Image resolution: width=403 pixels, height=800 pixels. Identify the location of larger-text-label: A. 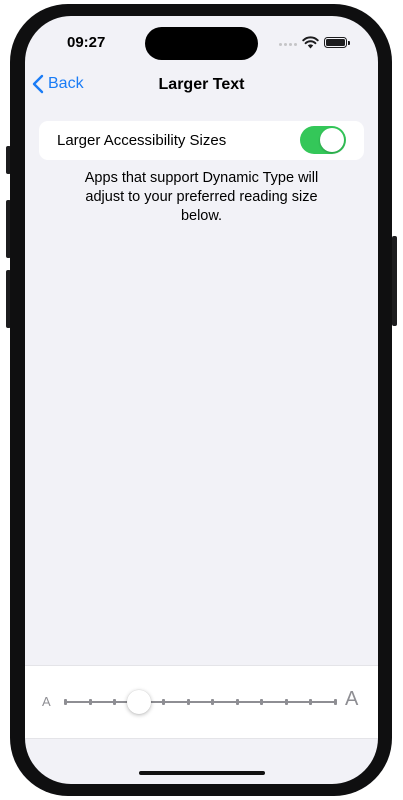
(352, 699).